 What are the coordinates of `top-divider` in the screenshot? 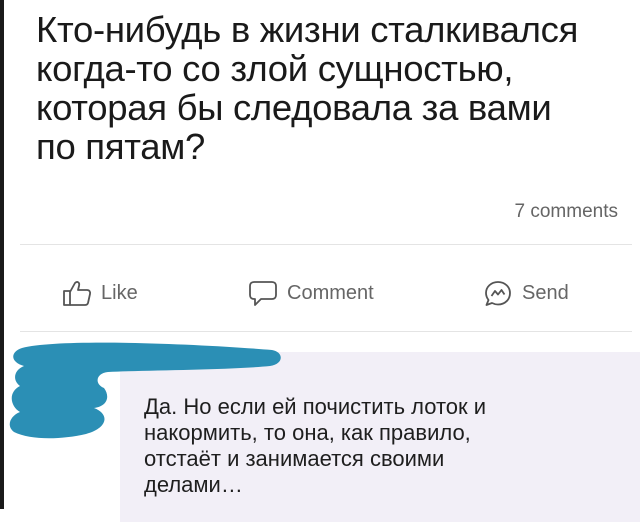 It's located at (326, 244).